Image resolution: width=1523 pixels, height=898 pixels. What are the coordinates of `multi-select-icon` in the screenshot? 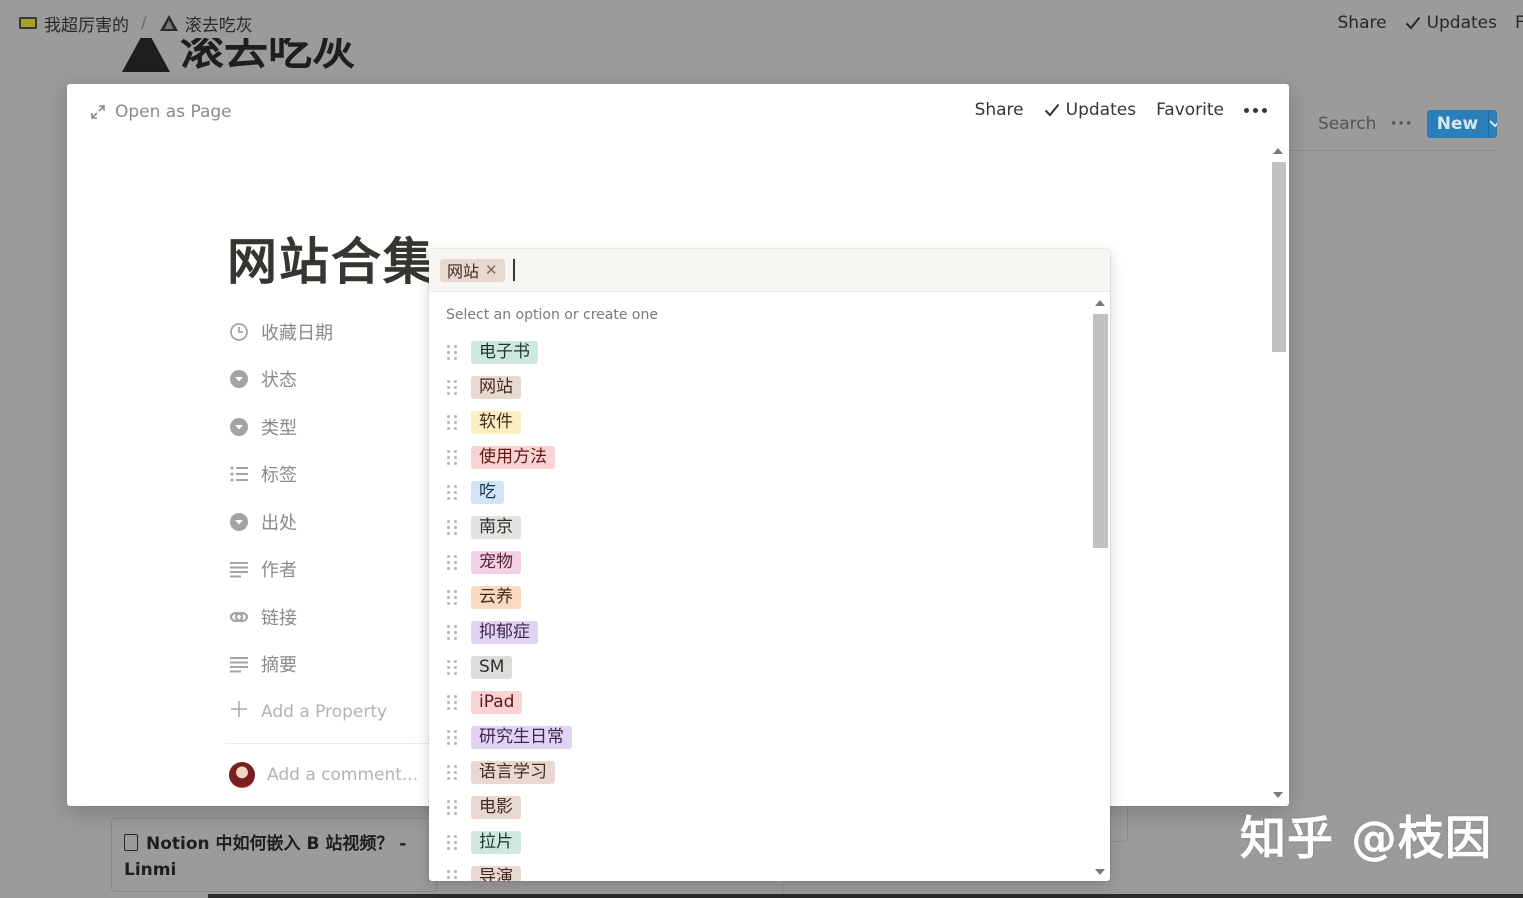 It's located at (239, 474).